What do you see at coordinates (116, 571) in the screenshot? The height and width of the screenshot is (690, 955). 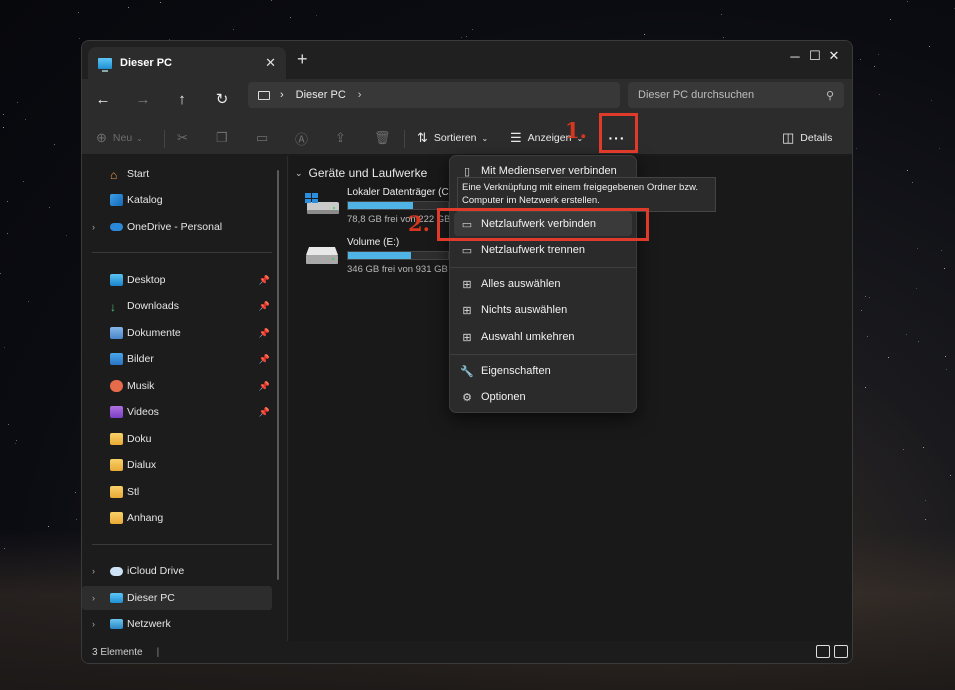 I see `icloud-icon` at bounding box center [116, 571].